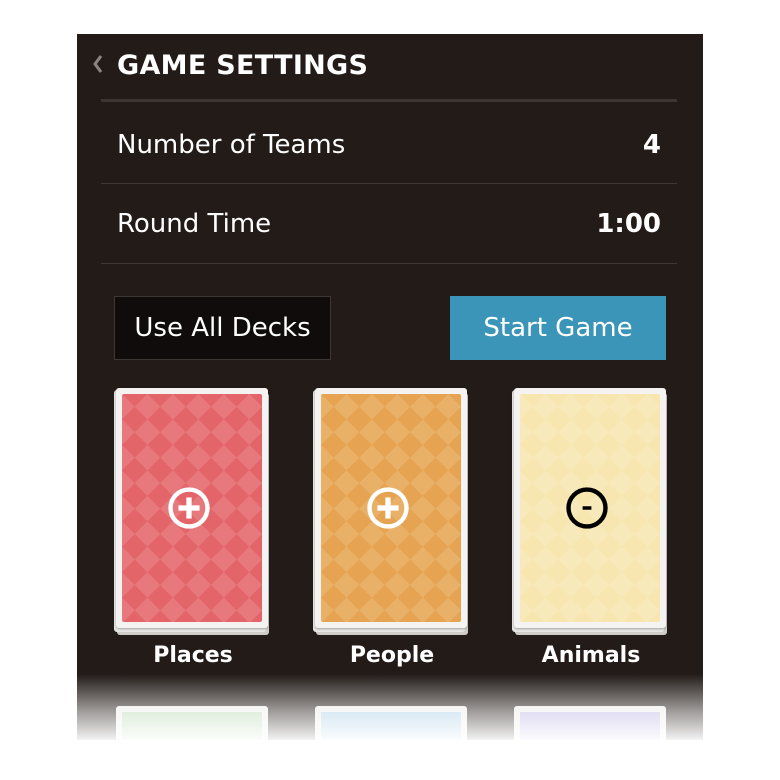  Describe the element at coordinates (194, 224) in the screenshot. I see `setting-label: Round Time` at that location.